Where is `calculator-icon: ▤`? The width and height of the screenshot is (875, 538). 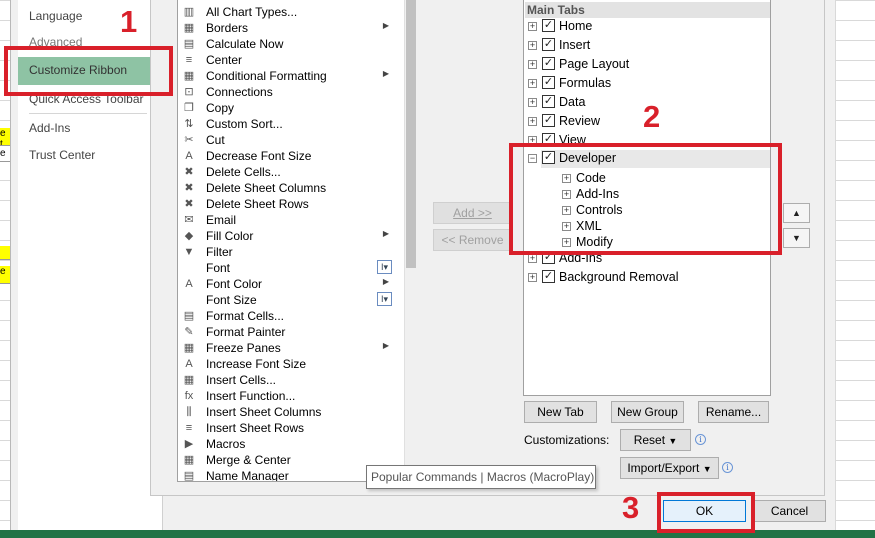
calculator-icon: ▤ is located at coordinates (189, 44).